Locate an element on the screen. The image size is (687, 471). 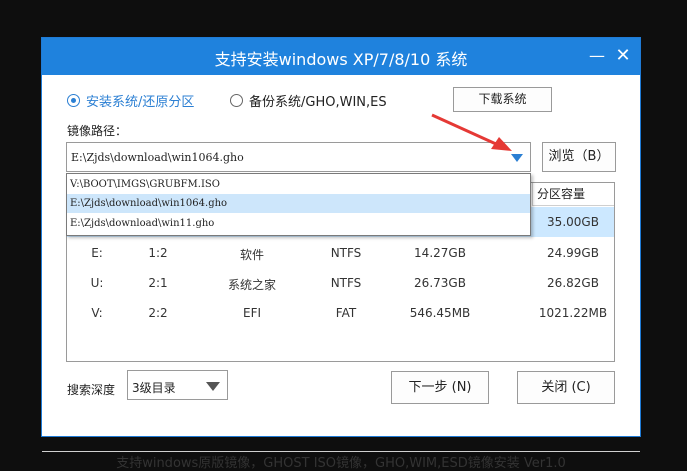
table-cell: 14.27GB is located at coordinates (440, 253).